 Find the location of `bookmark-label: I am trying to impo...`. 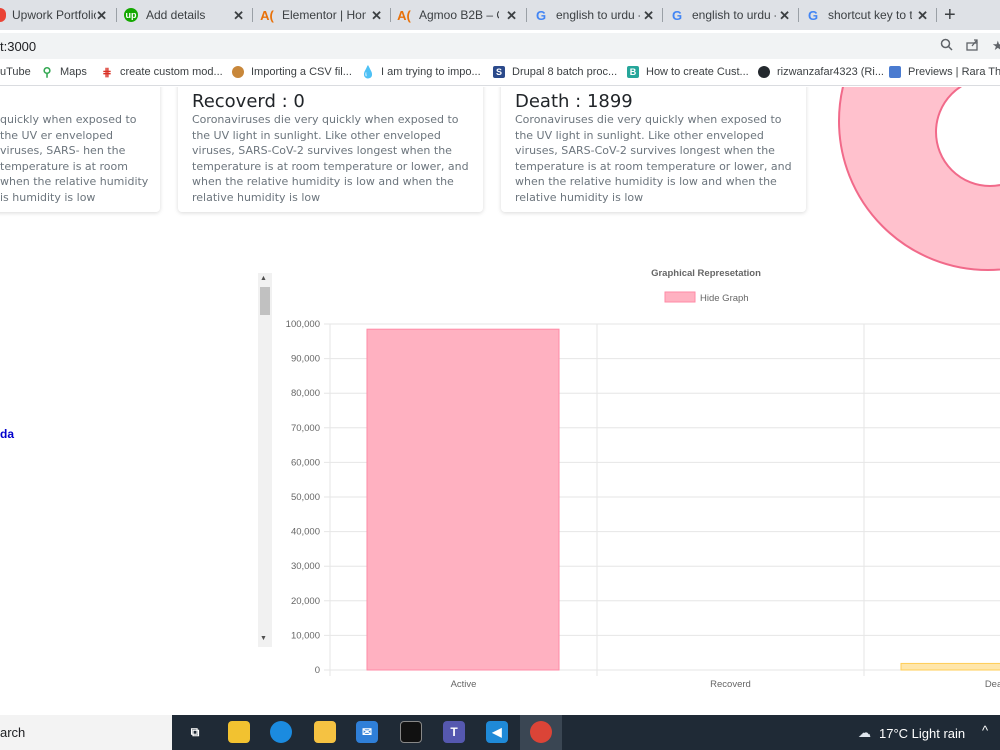

bookmark-label: I am trying to impo... is located at coordinates (431, 72).